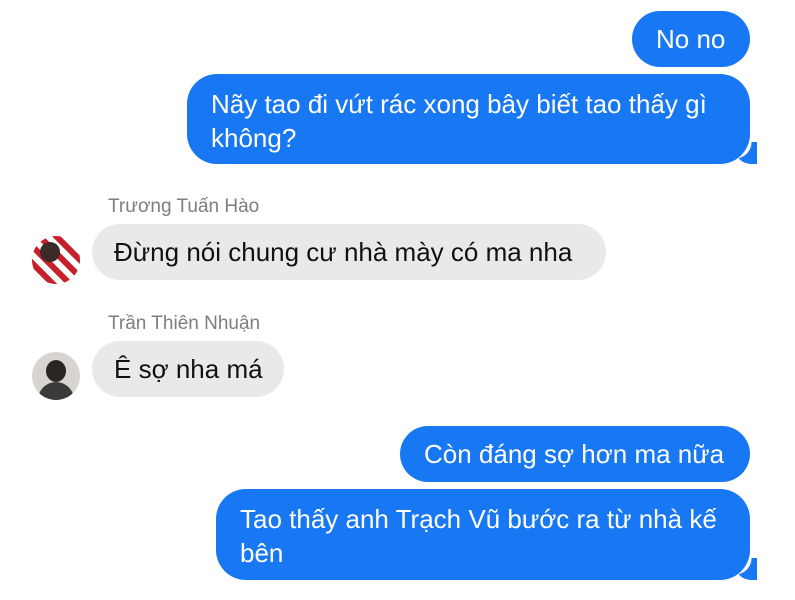 The image size is (795, 600). Describe the element at coordinates (184, 206) in the screenshot. I see `sender-name: Trương Tuấn Hào` at that location.